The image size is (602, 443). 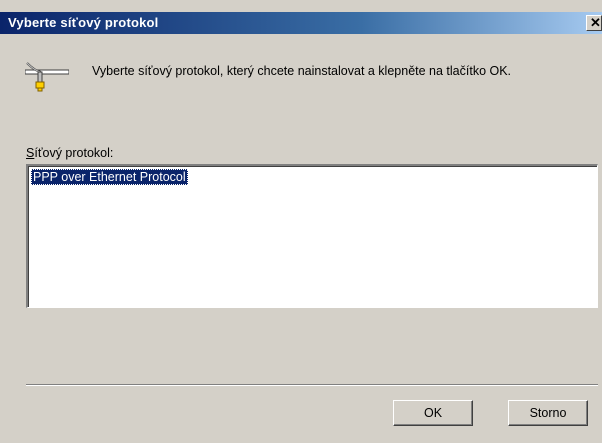 What do you see at coordinates (47, 77) in the screenshot?
I see `network-protocol-icon` at bounding box center [47, 77].